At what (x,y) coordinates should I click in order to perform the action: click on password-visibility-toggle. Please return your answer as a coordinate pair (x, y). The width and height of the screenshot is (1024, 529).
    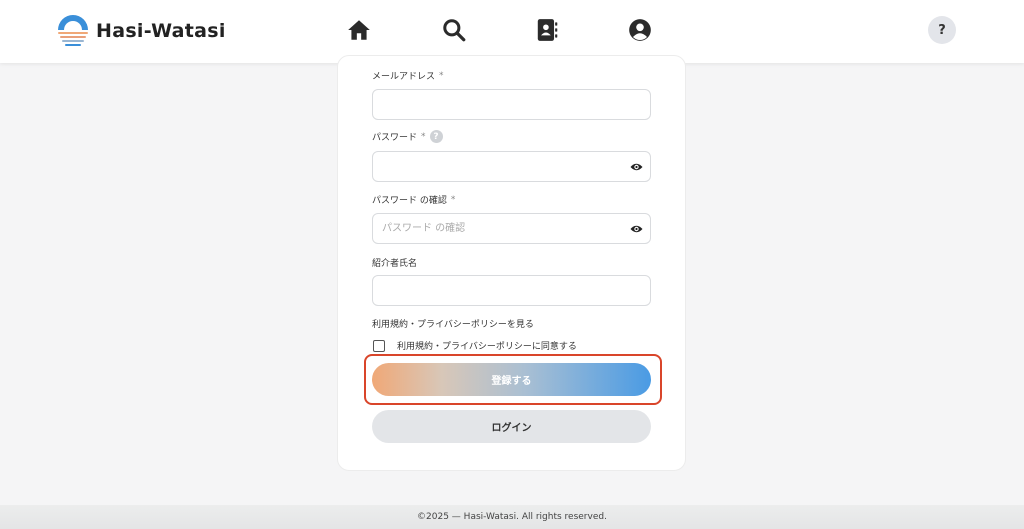
    Looking at the image, I should click on (636, 167).